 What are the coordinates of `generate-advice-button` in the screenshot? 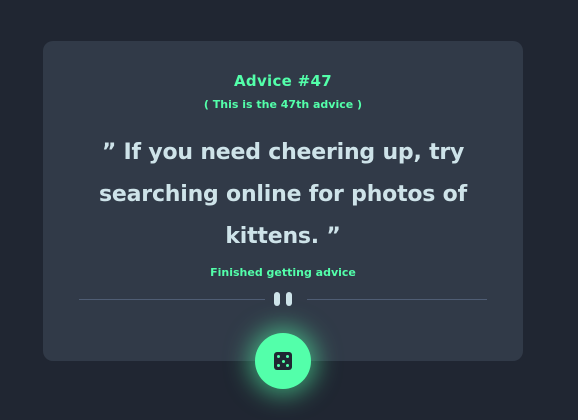 It's located at (283, 361).